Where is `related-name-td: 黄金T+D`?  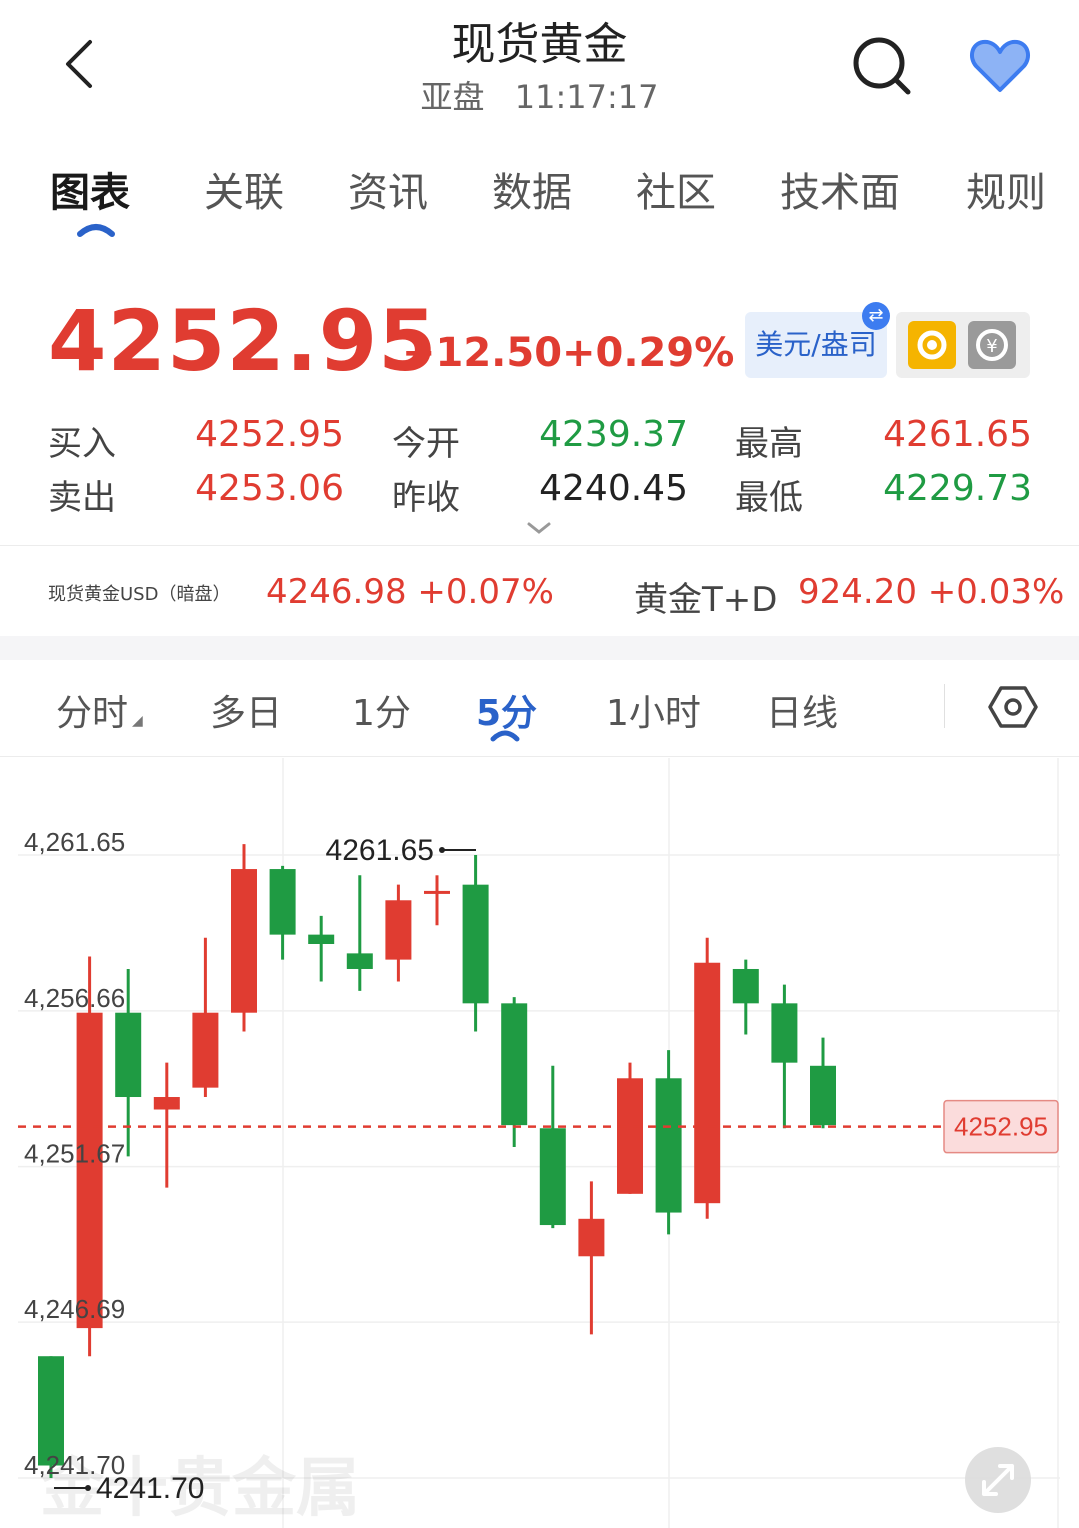 related-name-td: 黄金T+D is located at coordinates (705, 596).